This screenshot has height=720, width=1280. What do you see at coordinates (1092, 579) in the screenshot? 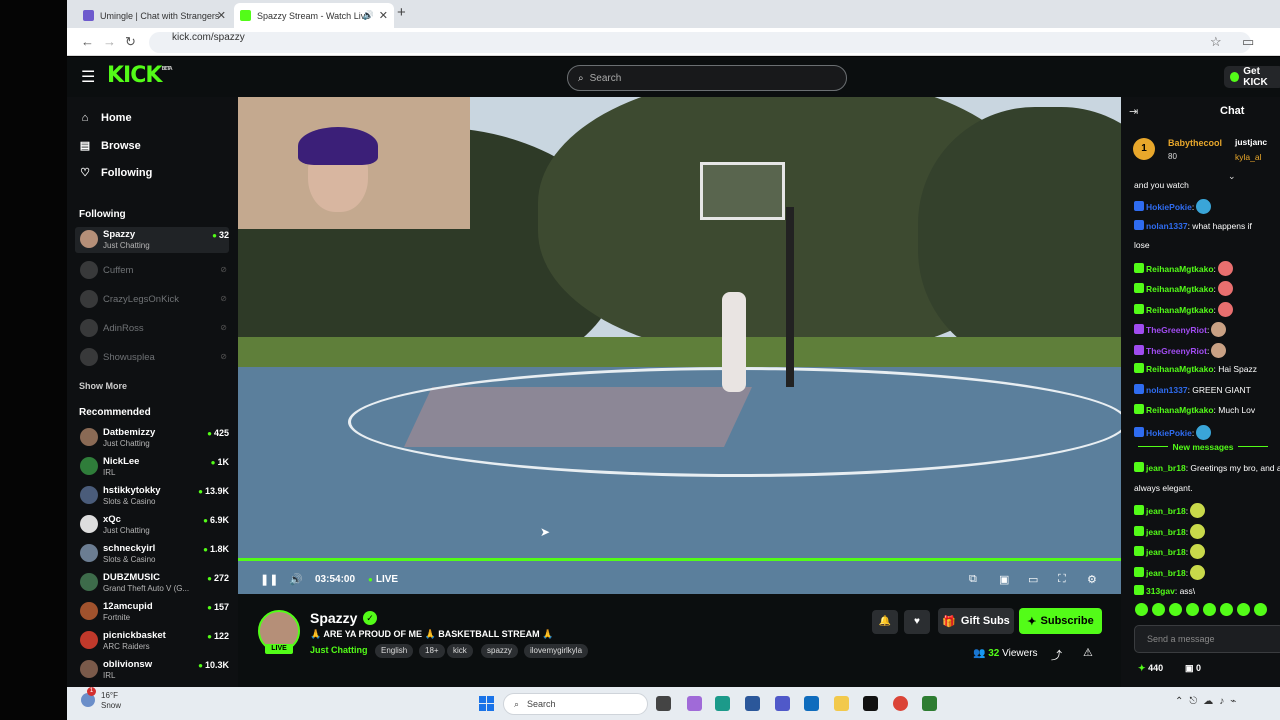
I see `settings-gear-icon: ⚙` at bounding box center [1092, 579].